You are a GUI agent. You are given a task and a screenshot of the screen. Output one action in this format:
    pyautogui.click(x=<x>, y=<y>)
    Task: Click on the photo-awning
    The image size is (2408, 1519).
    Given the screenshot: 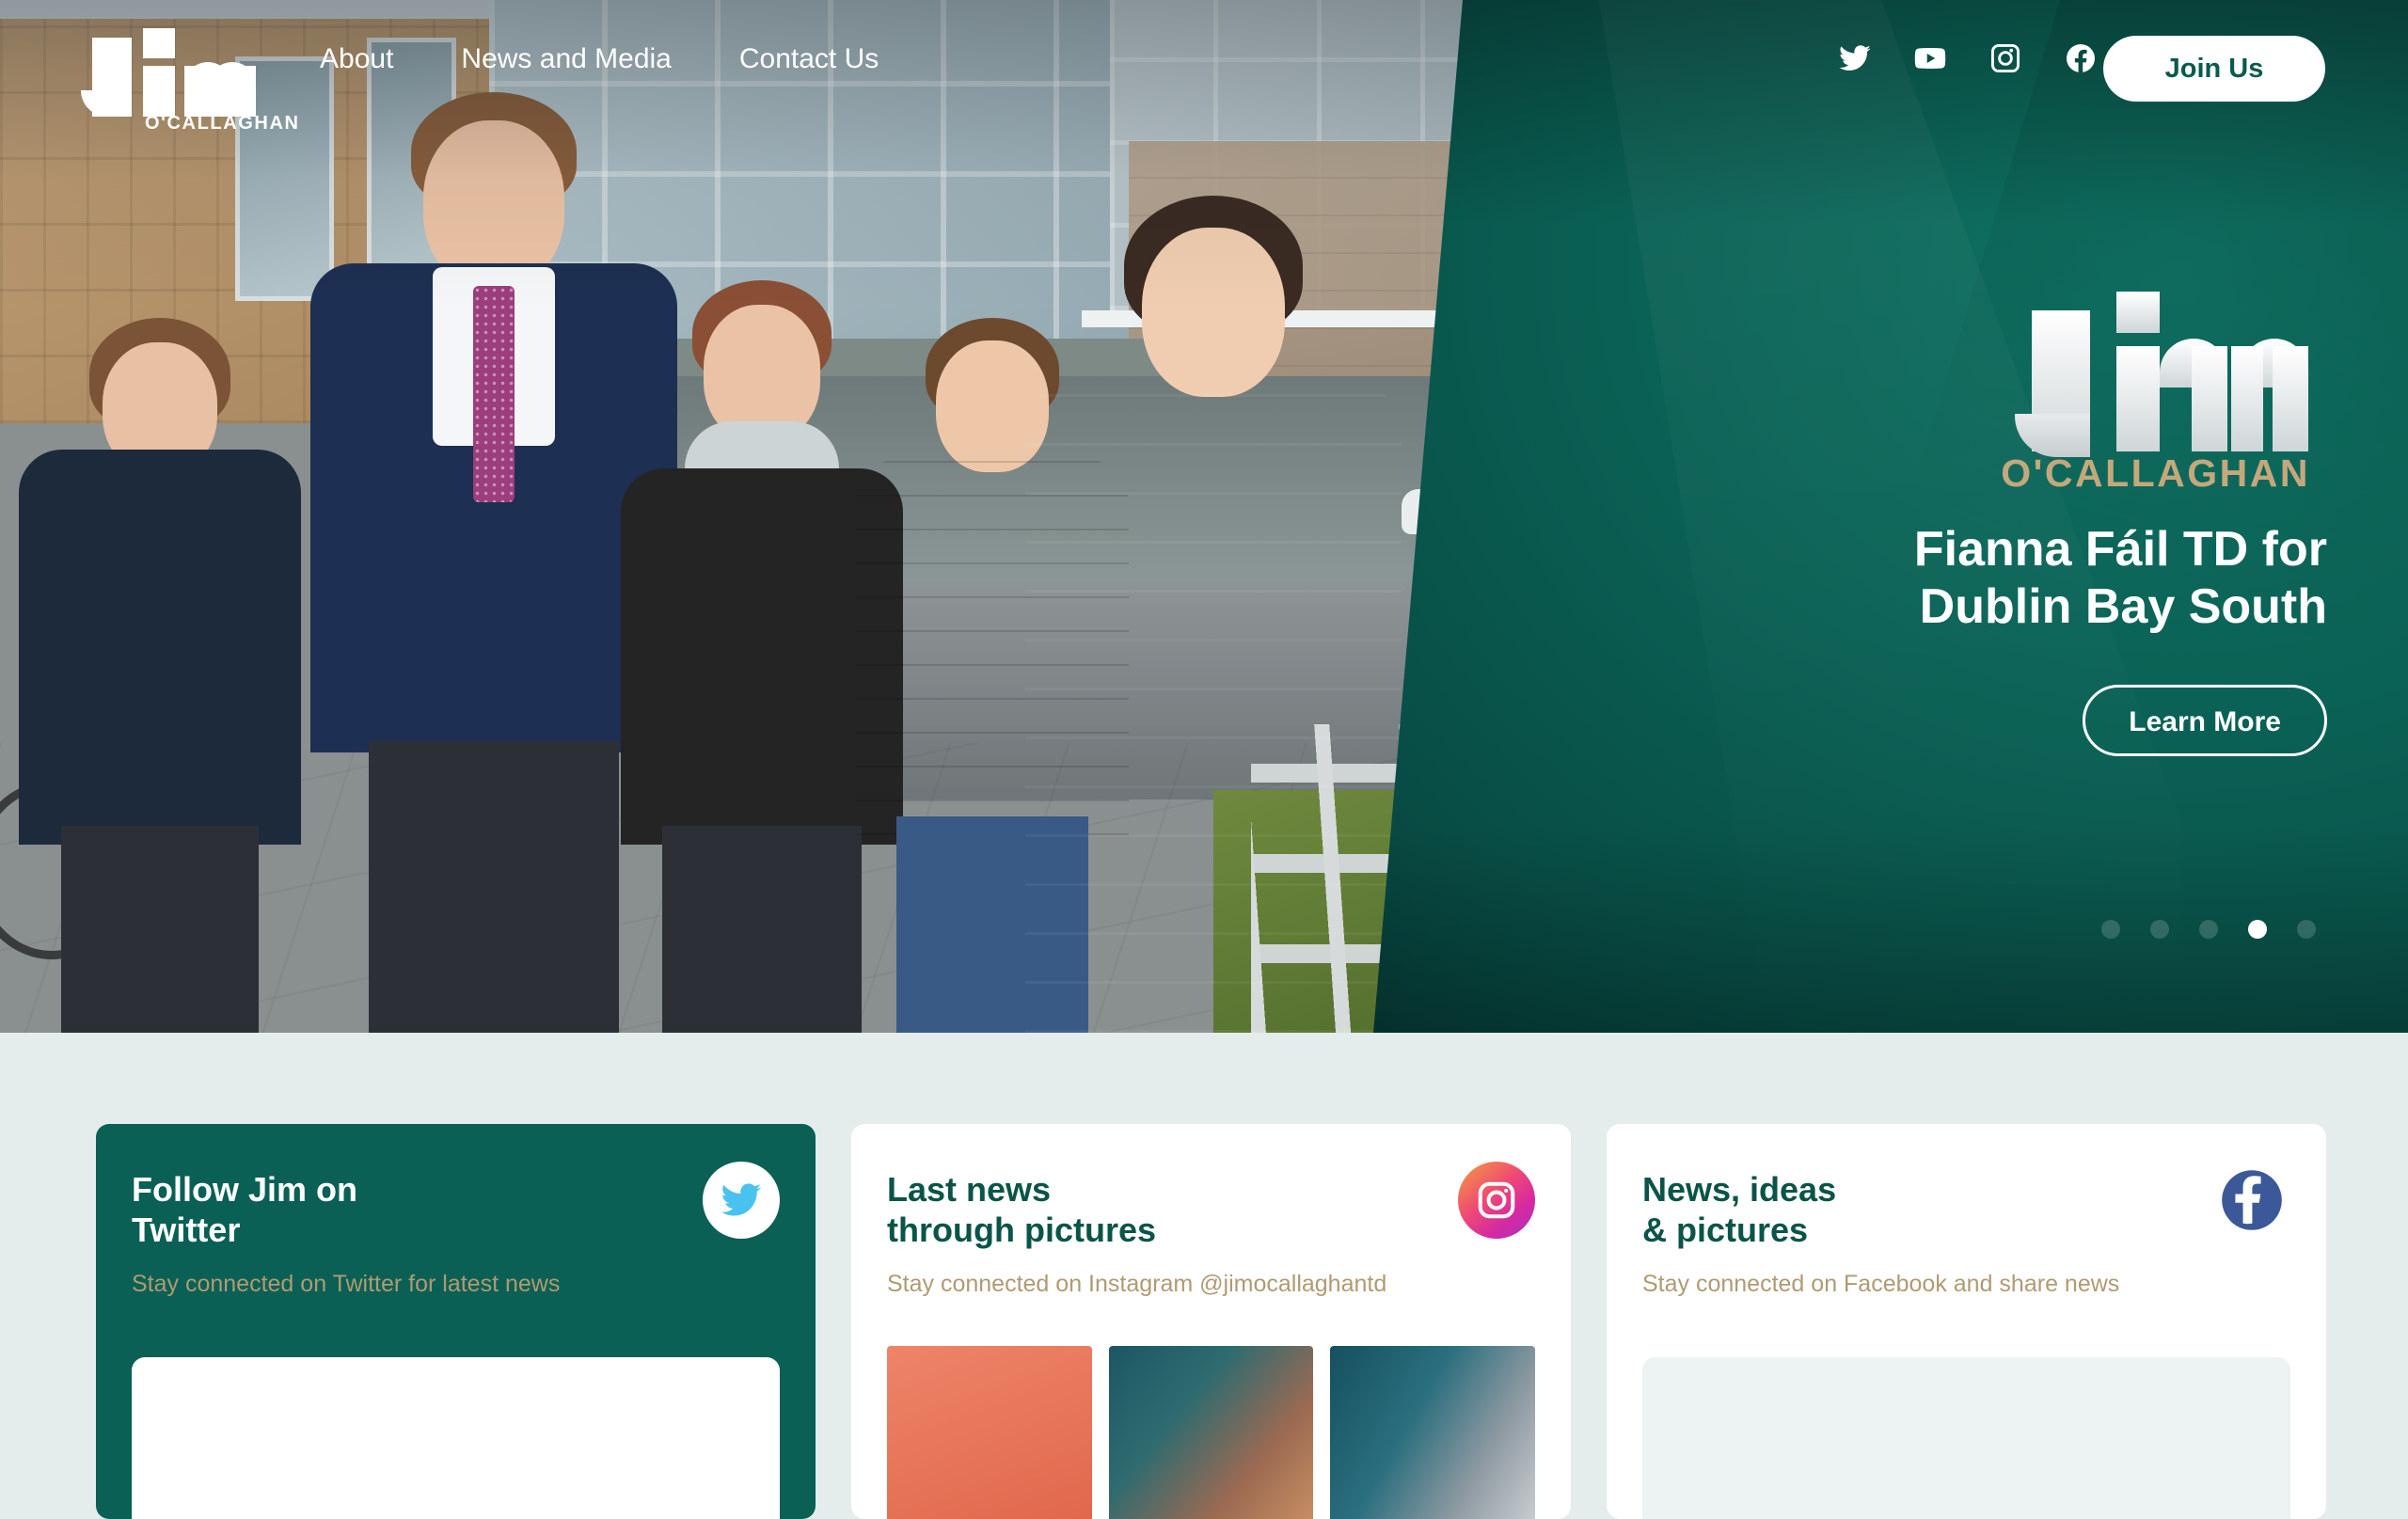 What is the action you would take?
    pyautogui.click(x=842, y=362)
    